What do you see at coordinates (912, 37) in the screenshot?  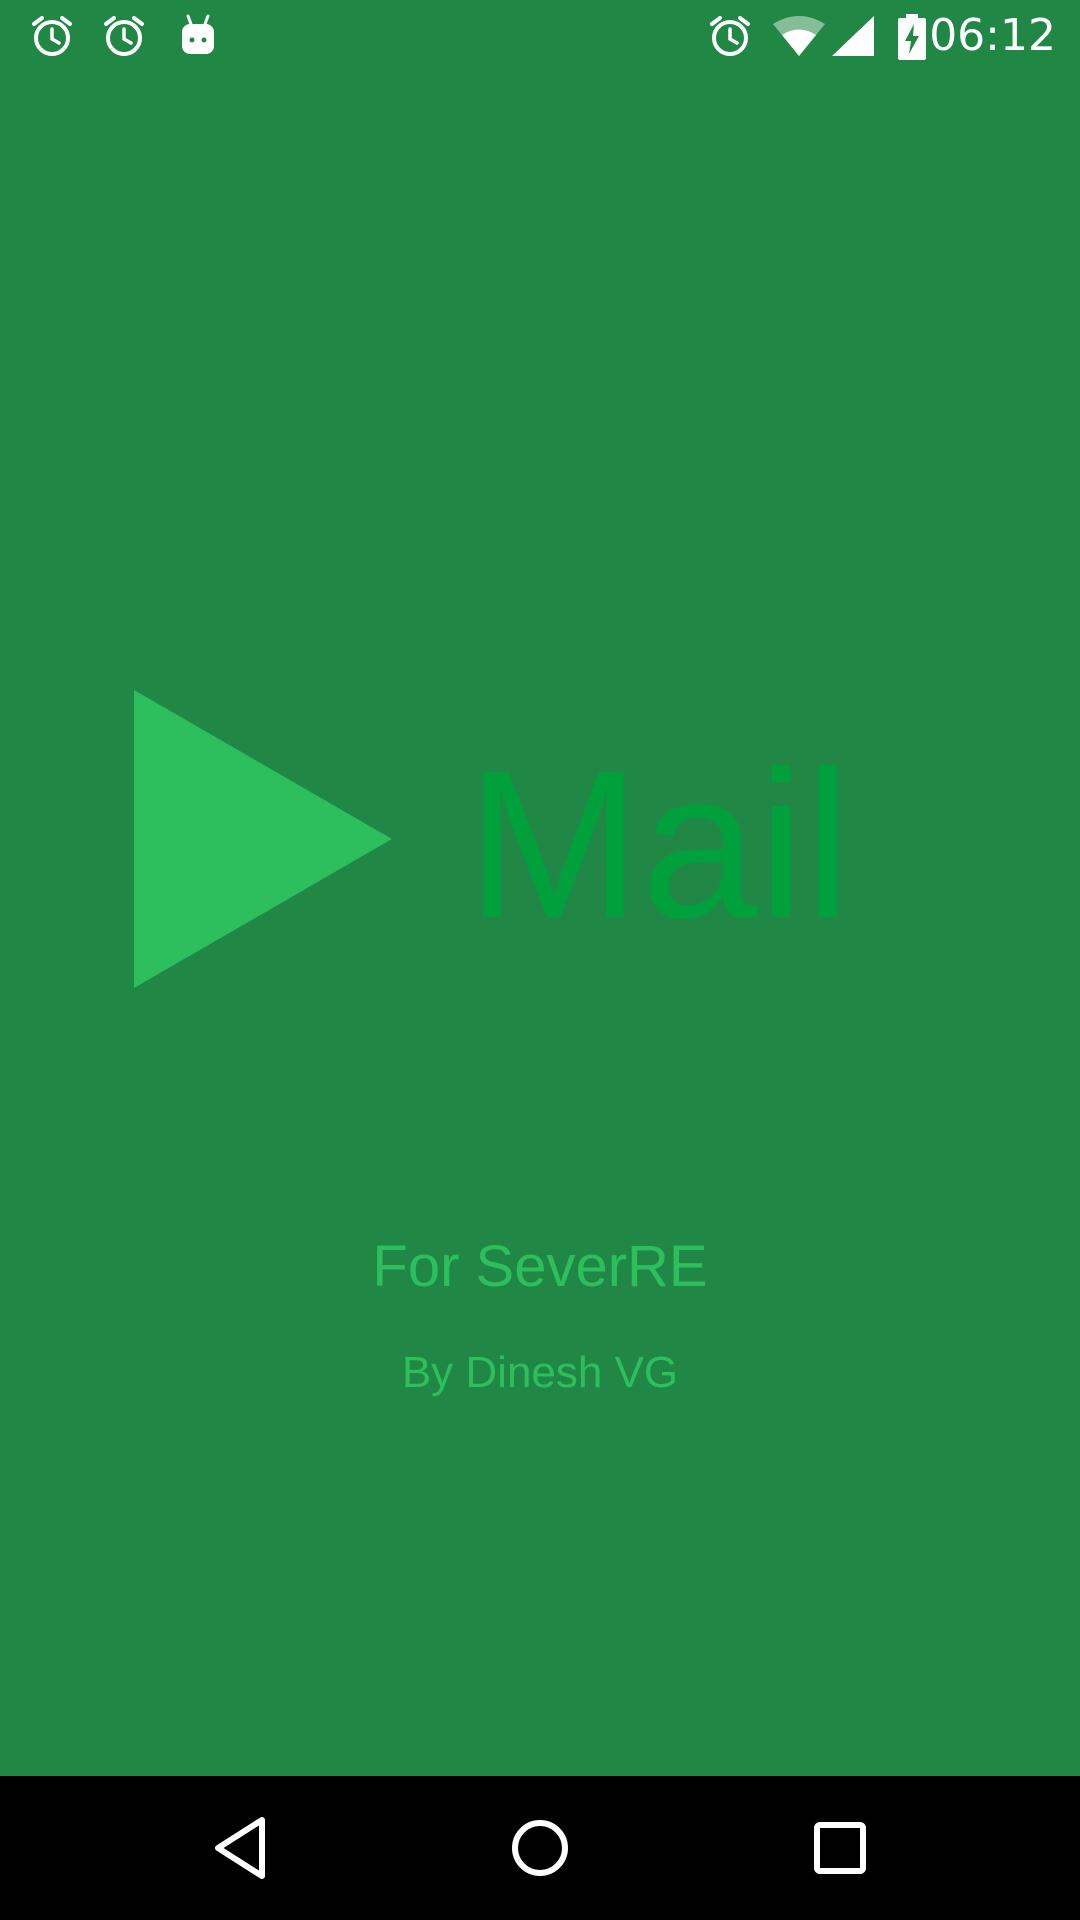 I see `battery-charging-icon` at bounding box center [912, 37].